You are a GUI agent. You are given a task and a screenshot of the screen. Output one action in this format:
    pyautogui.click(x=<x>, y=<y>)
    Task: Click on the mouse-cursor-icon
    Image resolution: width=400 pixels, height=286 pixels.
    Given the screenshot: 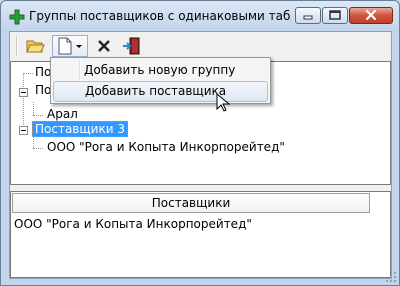 What is the action you would take?
    pyautogui.click(x=223, y=102)
    